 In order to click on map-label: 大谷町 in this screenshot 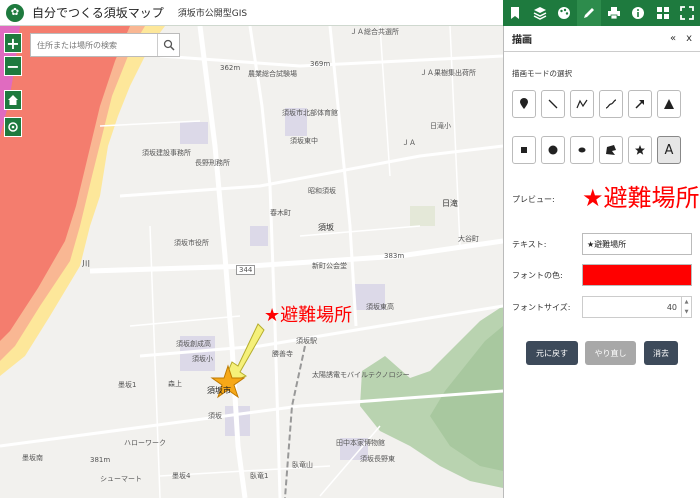, I will do `click(468, 239)`.